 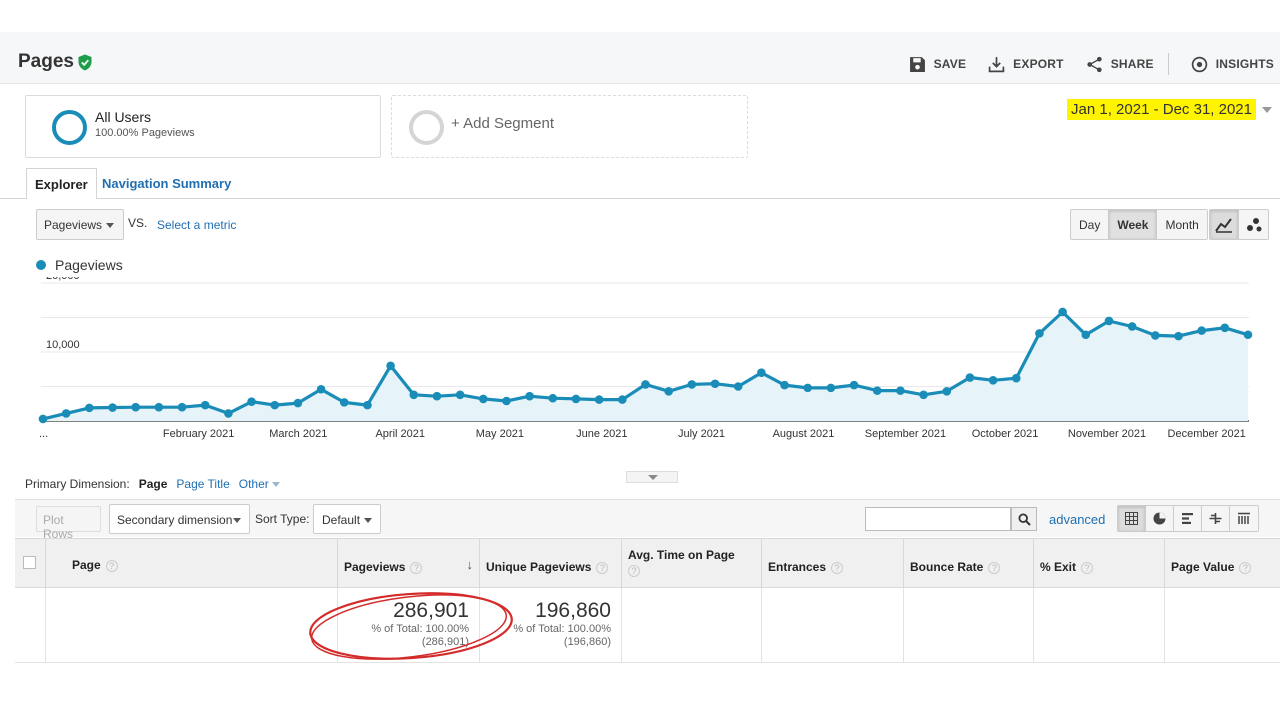 I want to click on column-unique-pageviews: Unique Pageviews?, so click(x=550, y=563).